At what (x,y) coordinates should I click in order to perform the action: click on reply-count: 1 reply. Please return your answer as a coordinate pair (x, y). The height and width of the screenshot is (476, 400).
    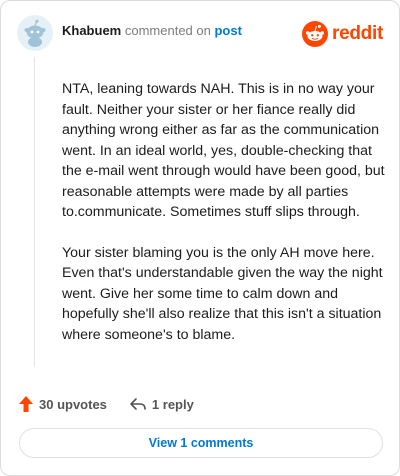
    Looking at the image, I should click on (172, 404).